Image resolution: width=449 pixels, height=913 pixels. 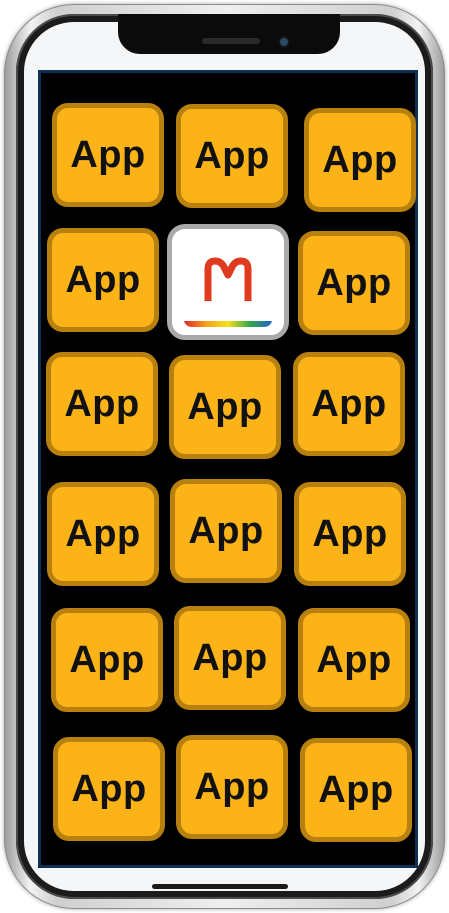 I want to click on m-logo-icon, so click(x=228, y=292).